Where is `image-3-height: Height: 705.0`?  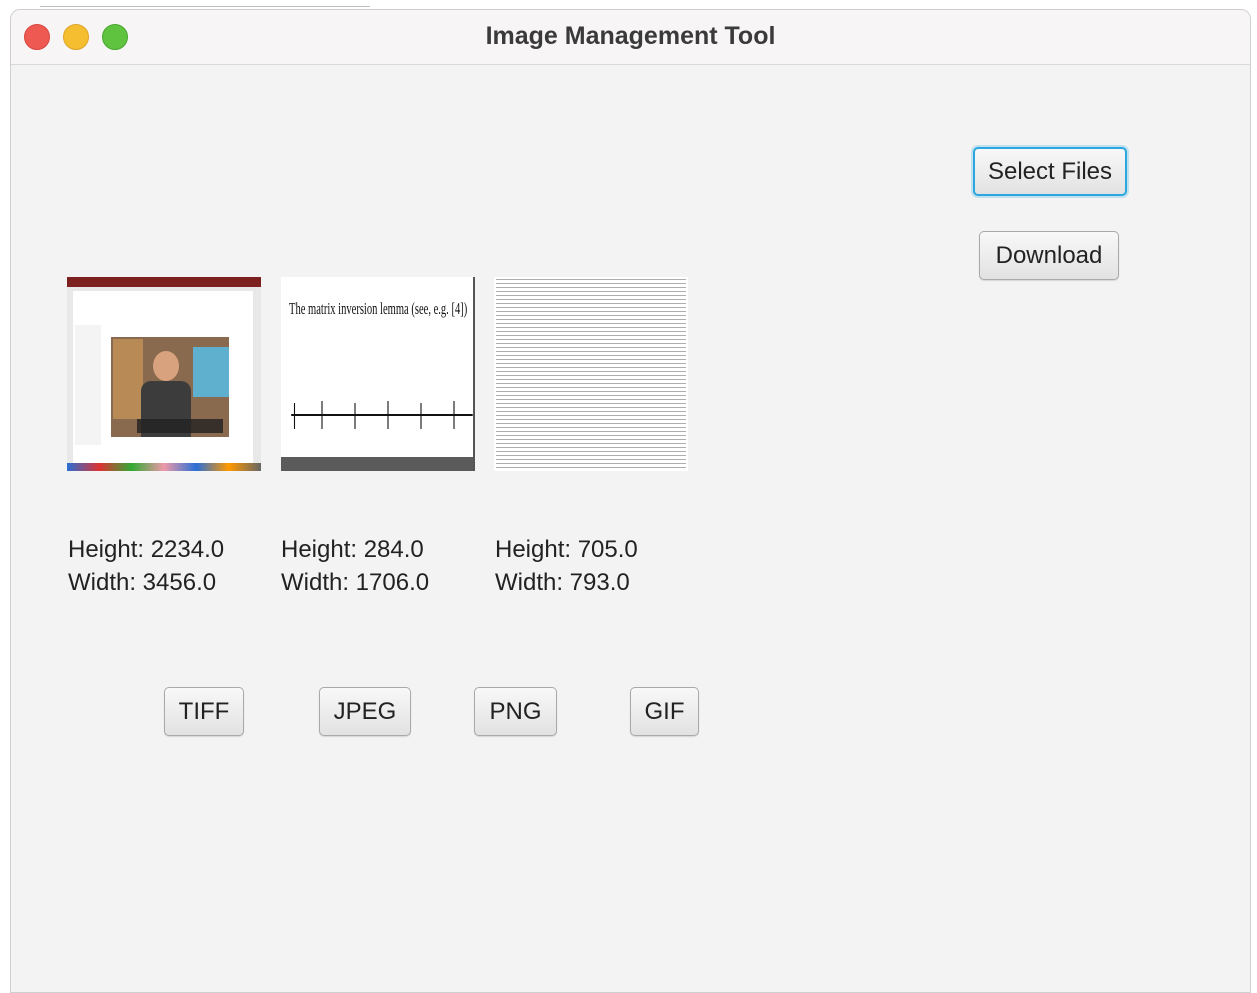
image-3-height: Height: 705.0 is located at coordinates (566, 549).